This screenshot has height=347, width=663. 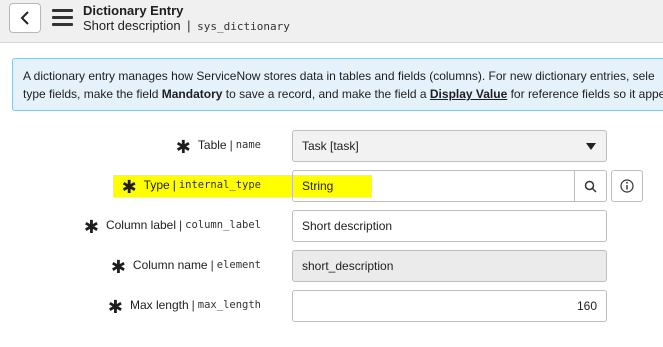 I want to click on search-icon, so click(x=590, y=186).